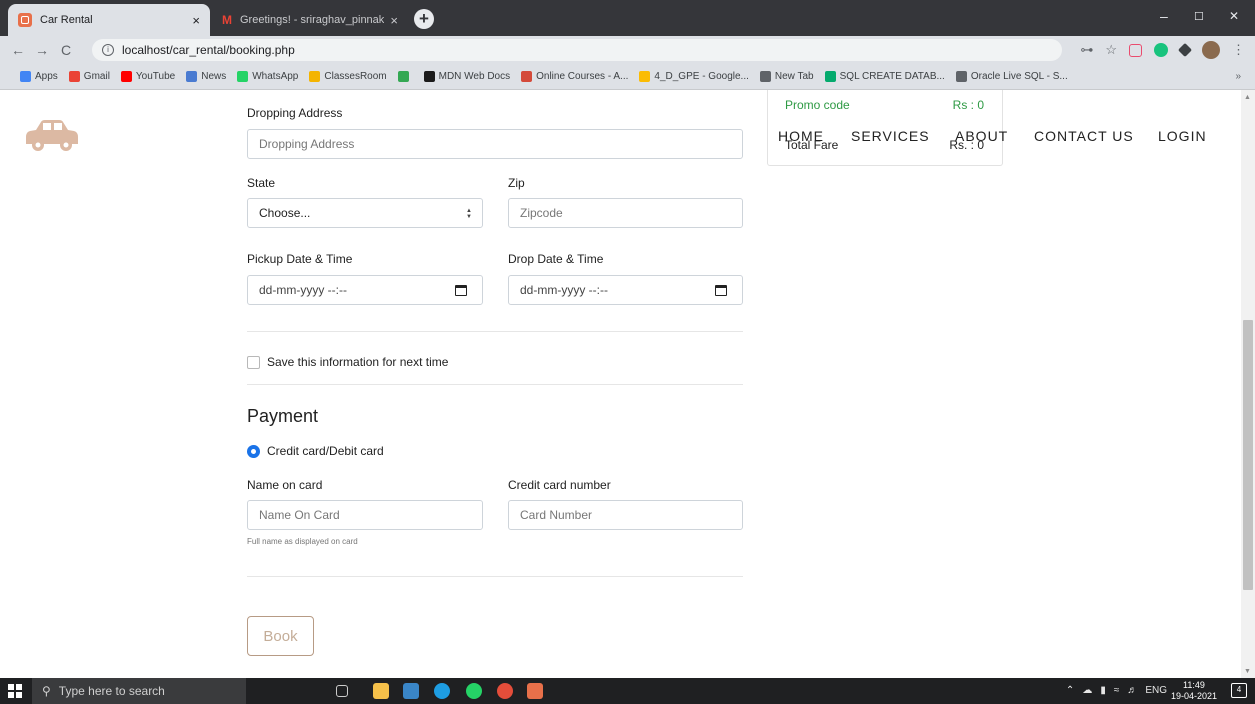 Image resolution: width=1255 pixels, height=704 pixels. Describe the element at coordinates (424, 19) in the screenshot. I see `new-tab-button: +` at that location.